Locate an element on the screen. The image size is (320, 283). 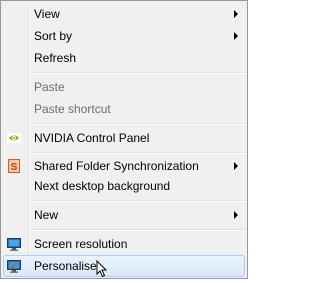
menu-item-label: NVIDIA Control Panel is located at coordinates (92, 138).